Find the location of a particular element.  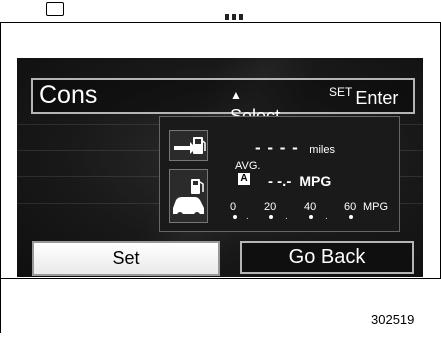

key-icon is located at coordinates (55, 9).